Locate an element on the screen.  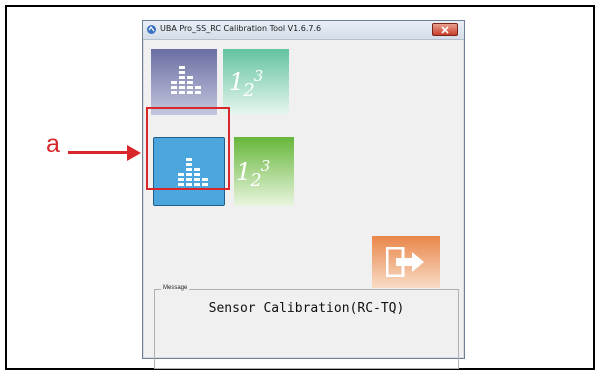
exit-tile is located at coordinates (406, 262).